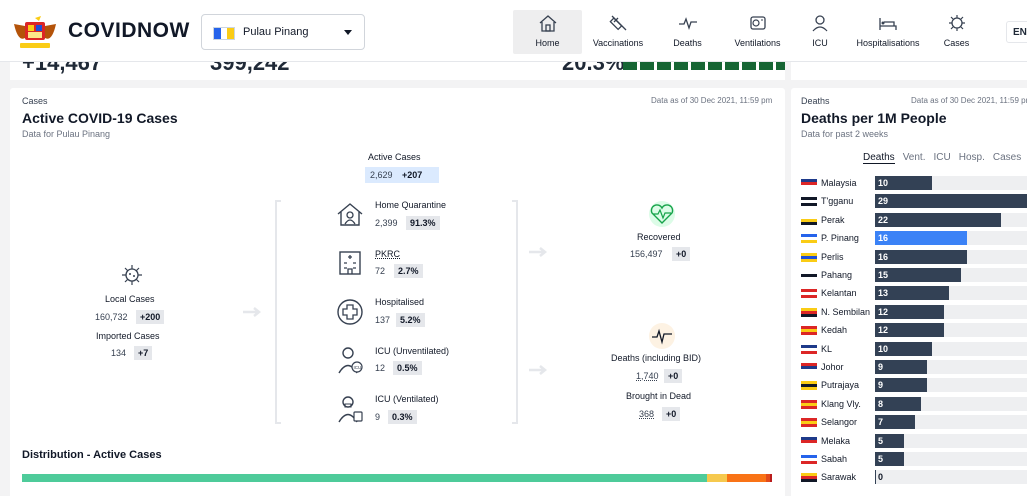 Image resolution: width=1027 pixels, height=496 pixels. What do you see at coordinates (400, 302) in the screenshot?
I see `hospitalised-label: Hospitalised` at bounding box center [400, 302].